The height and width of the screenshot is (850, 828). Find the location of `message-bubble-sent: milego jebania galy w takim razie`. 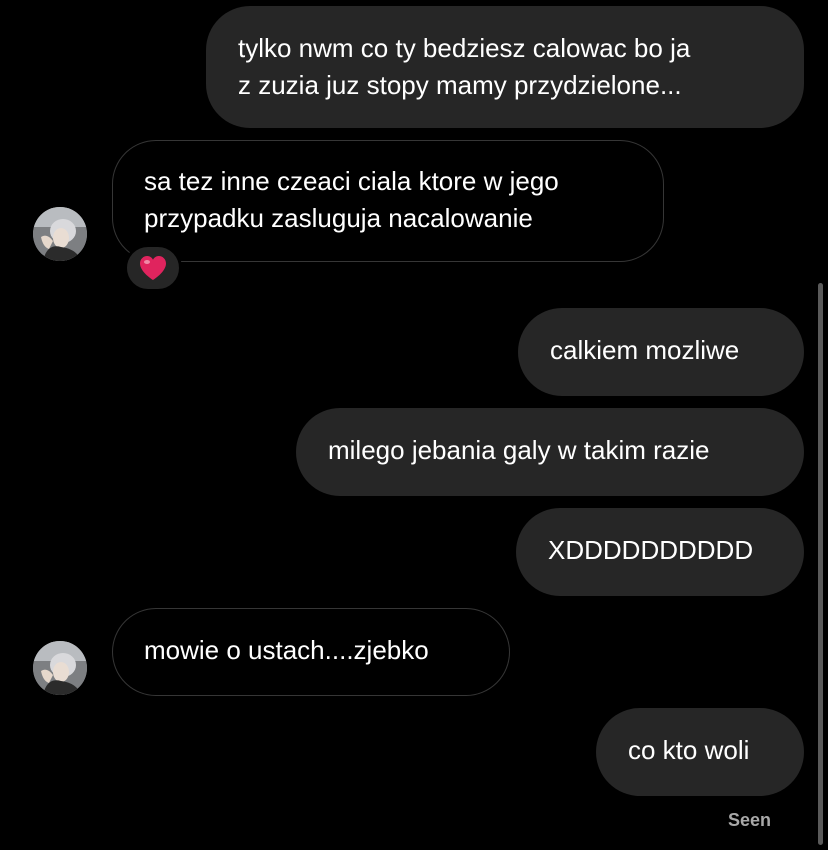

message-bubble-sent: milego jebania galy w takim razie is located at coordinates (550, 452).